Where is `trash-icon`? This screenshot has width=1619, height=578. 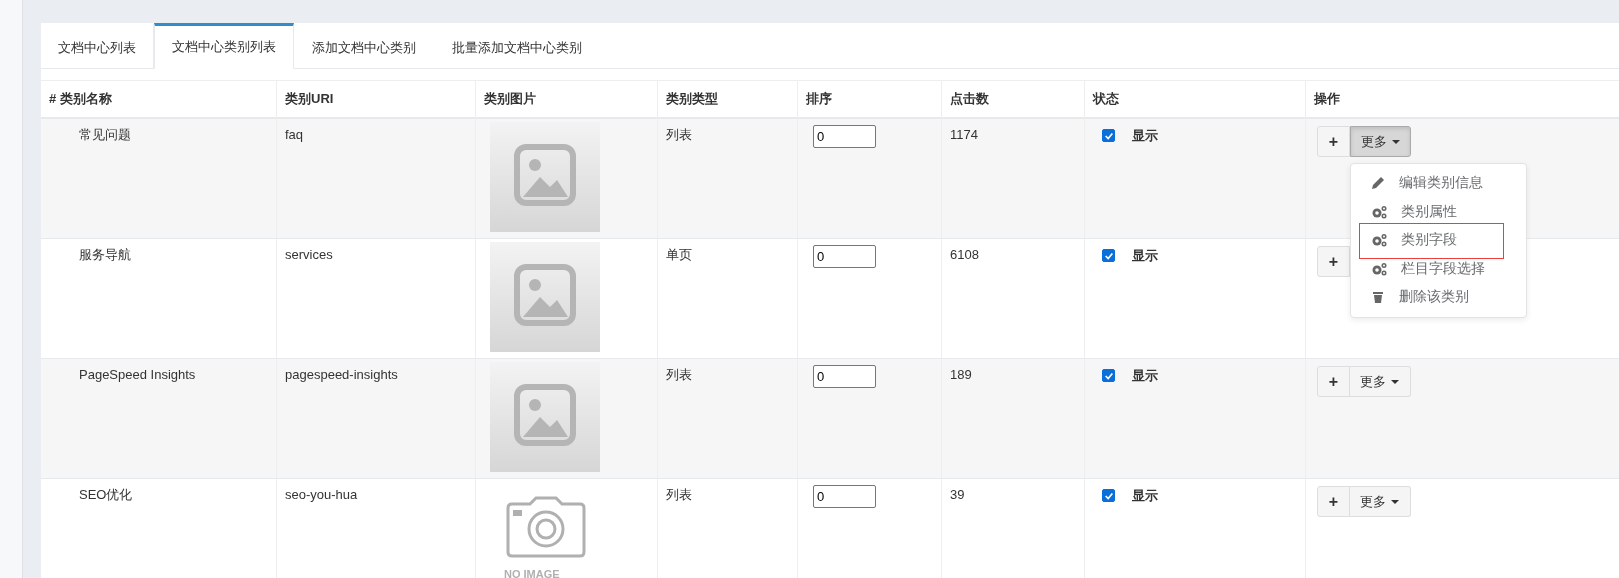 trash-icon is located at coordinates (1378, 297).